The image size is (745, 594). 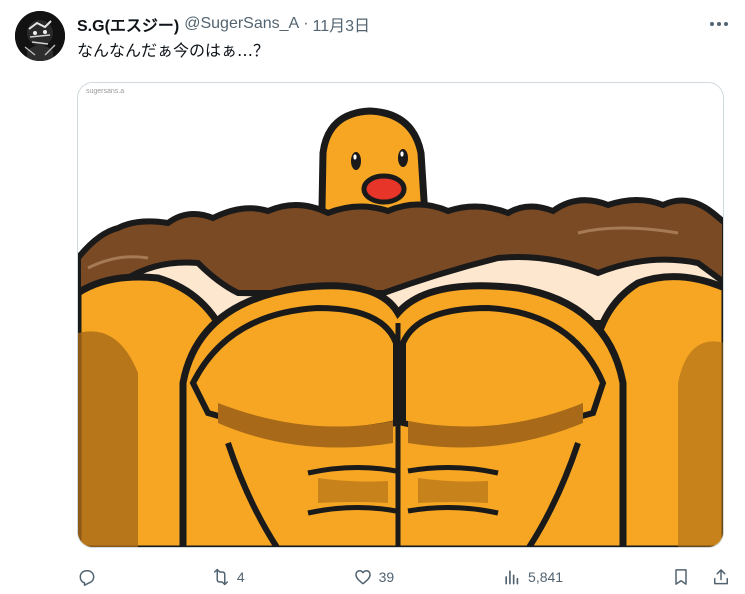 What do you see at coordinates (173, 50) in the screenshot?
I see `tweet-text: なんなんだぁ今のはぁ…？` at bounding box center [173, 50].